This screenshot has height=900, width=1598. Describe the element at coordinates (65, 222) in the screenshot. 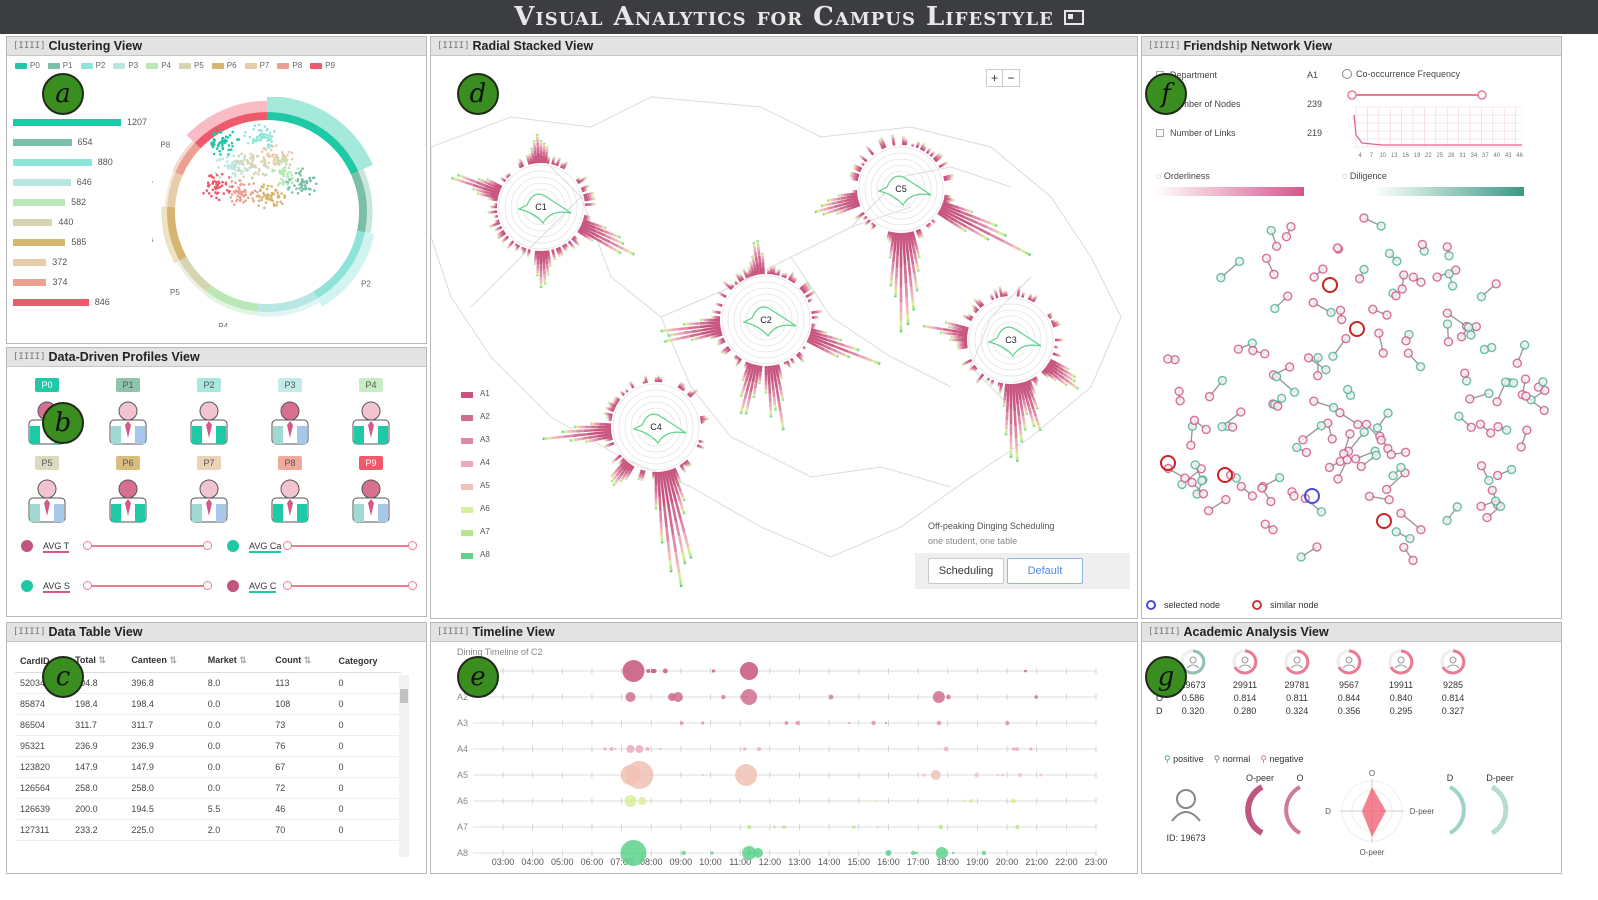

I see `cluster-bar-value: 440` at that location.